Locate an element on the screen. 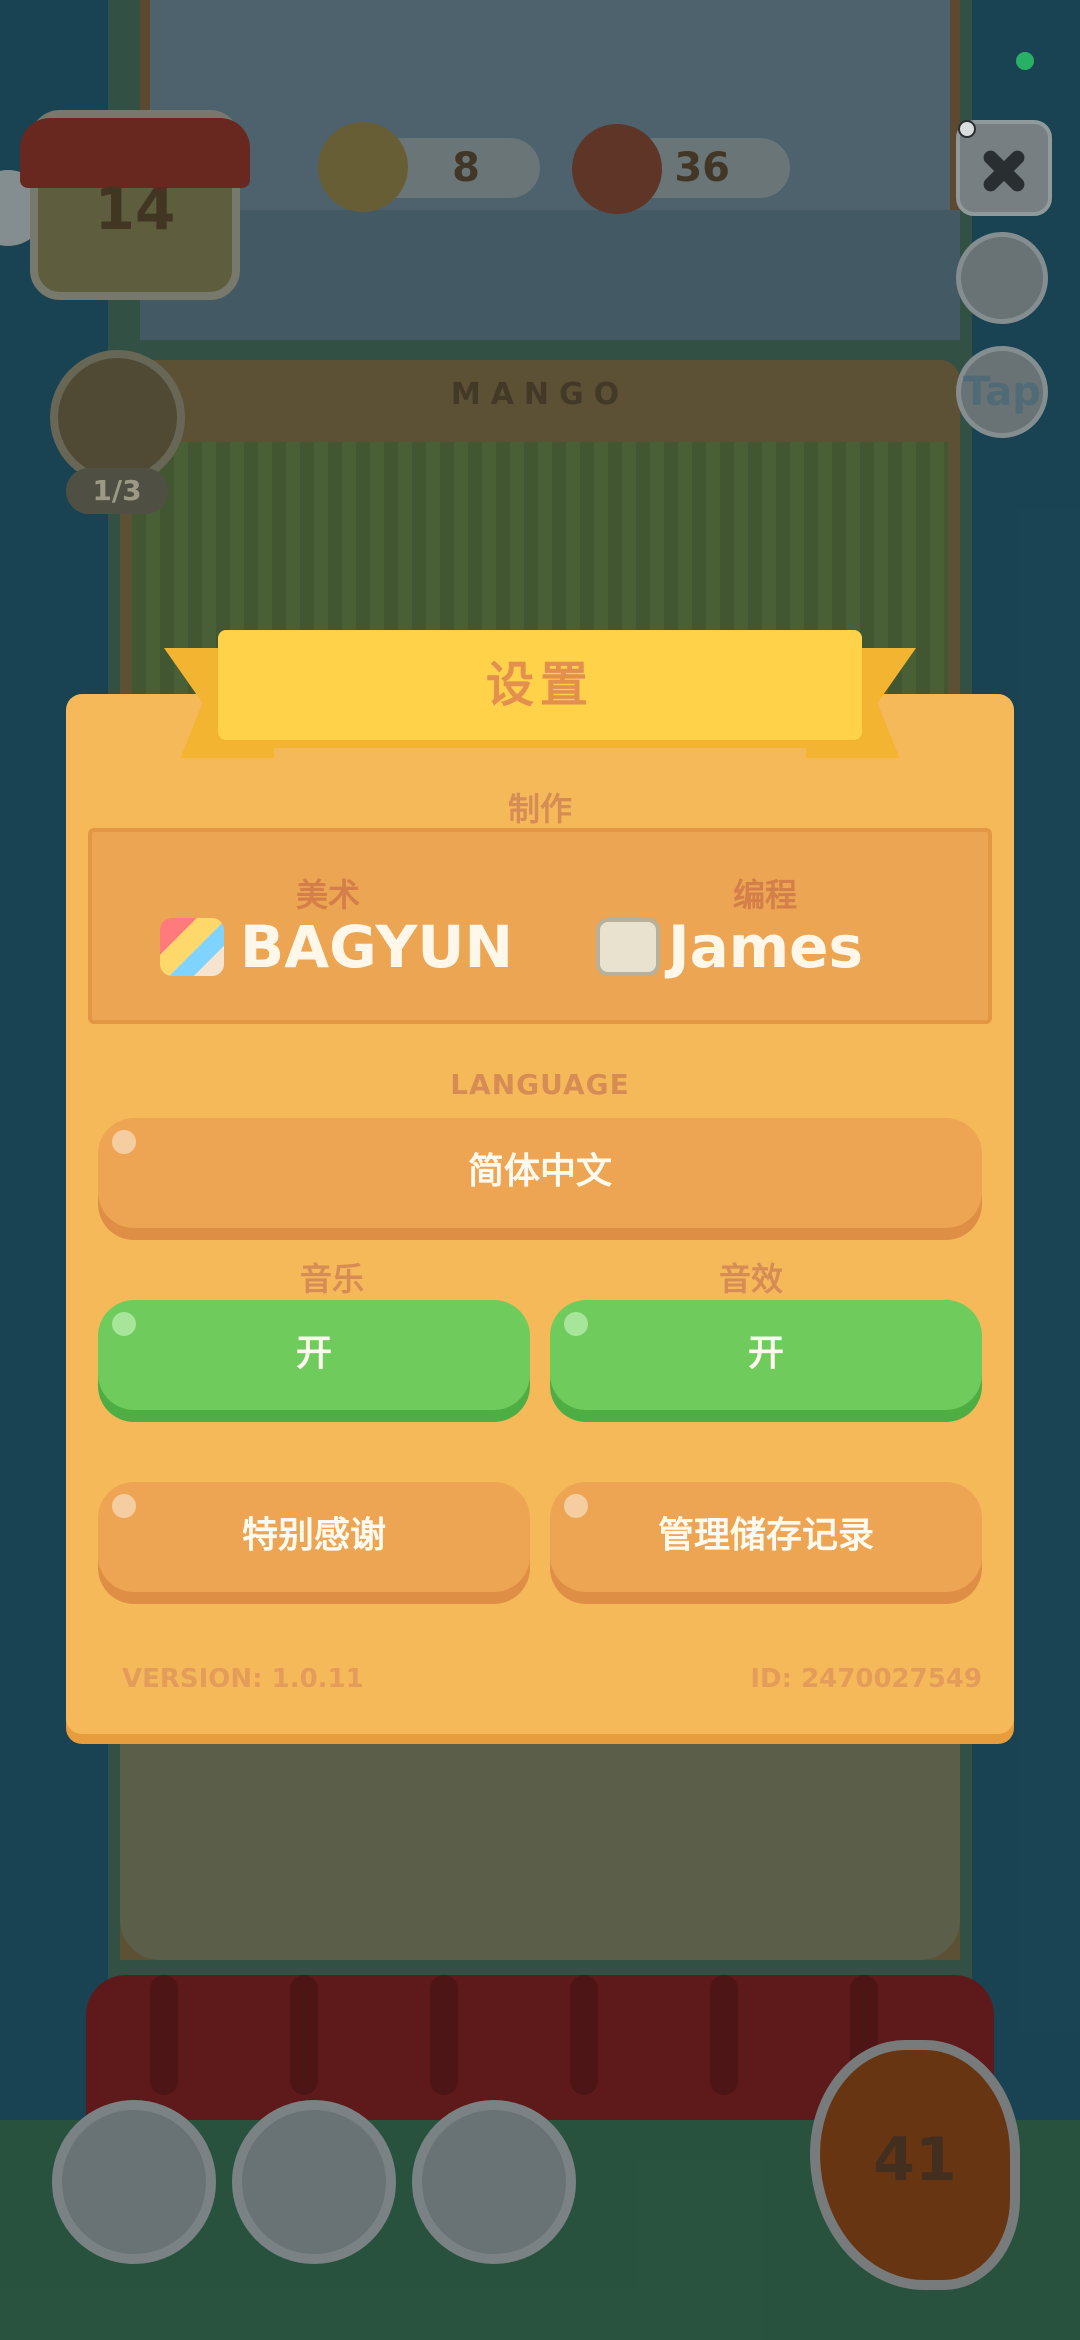 This screenshot has width=1080, height=2340. language-value: 简体中文 is located at coordinates (539, 1171).